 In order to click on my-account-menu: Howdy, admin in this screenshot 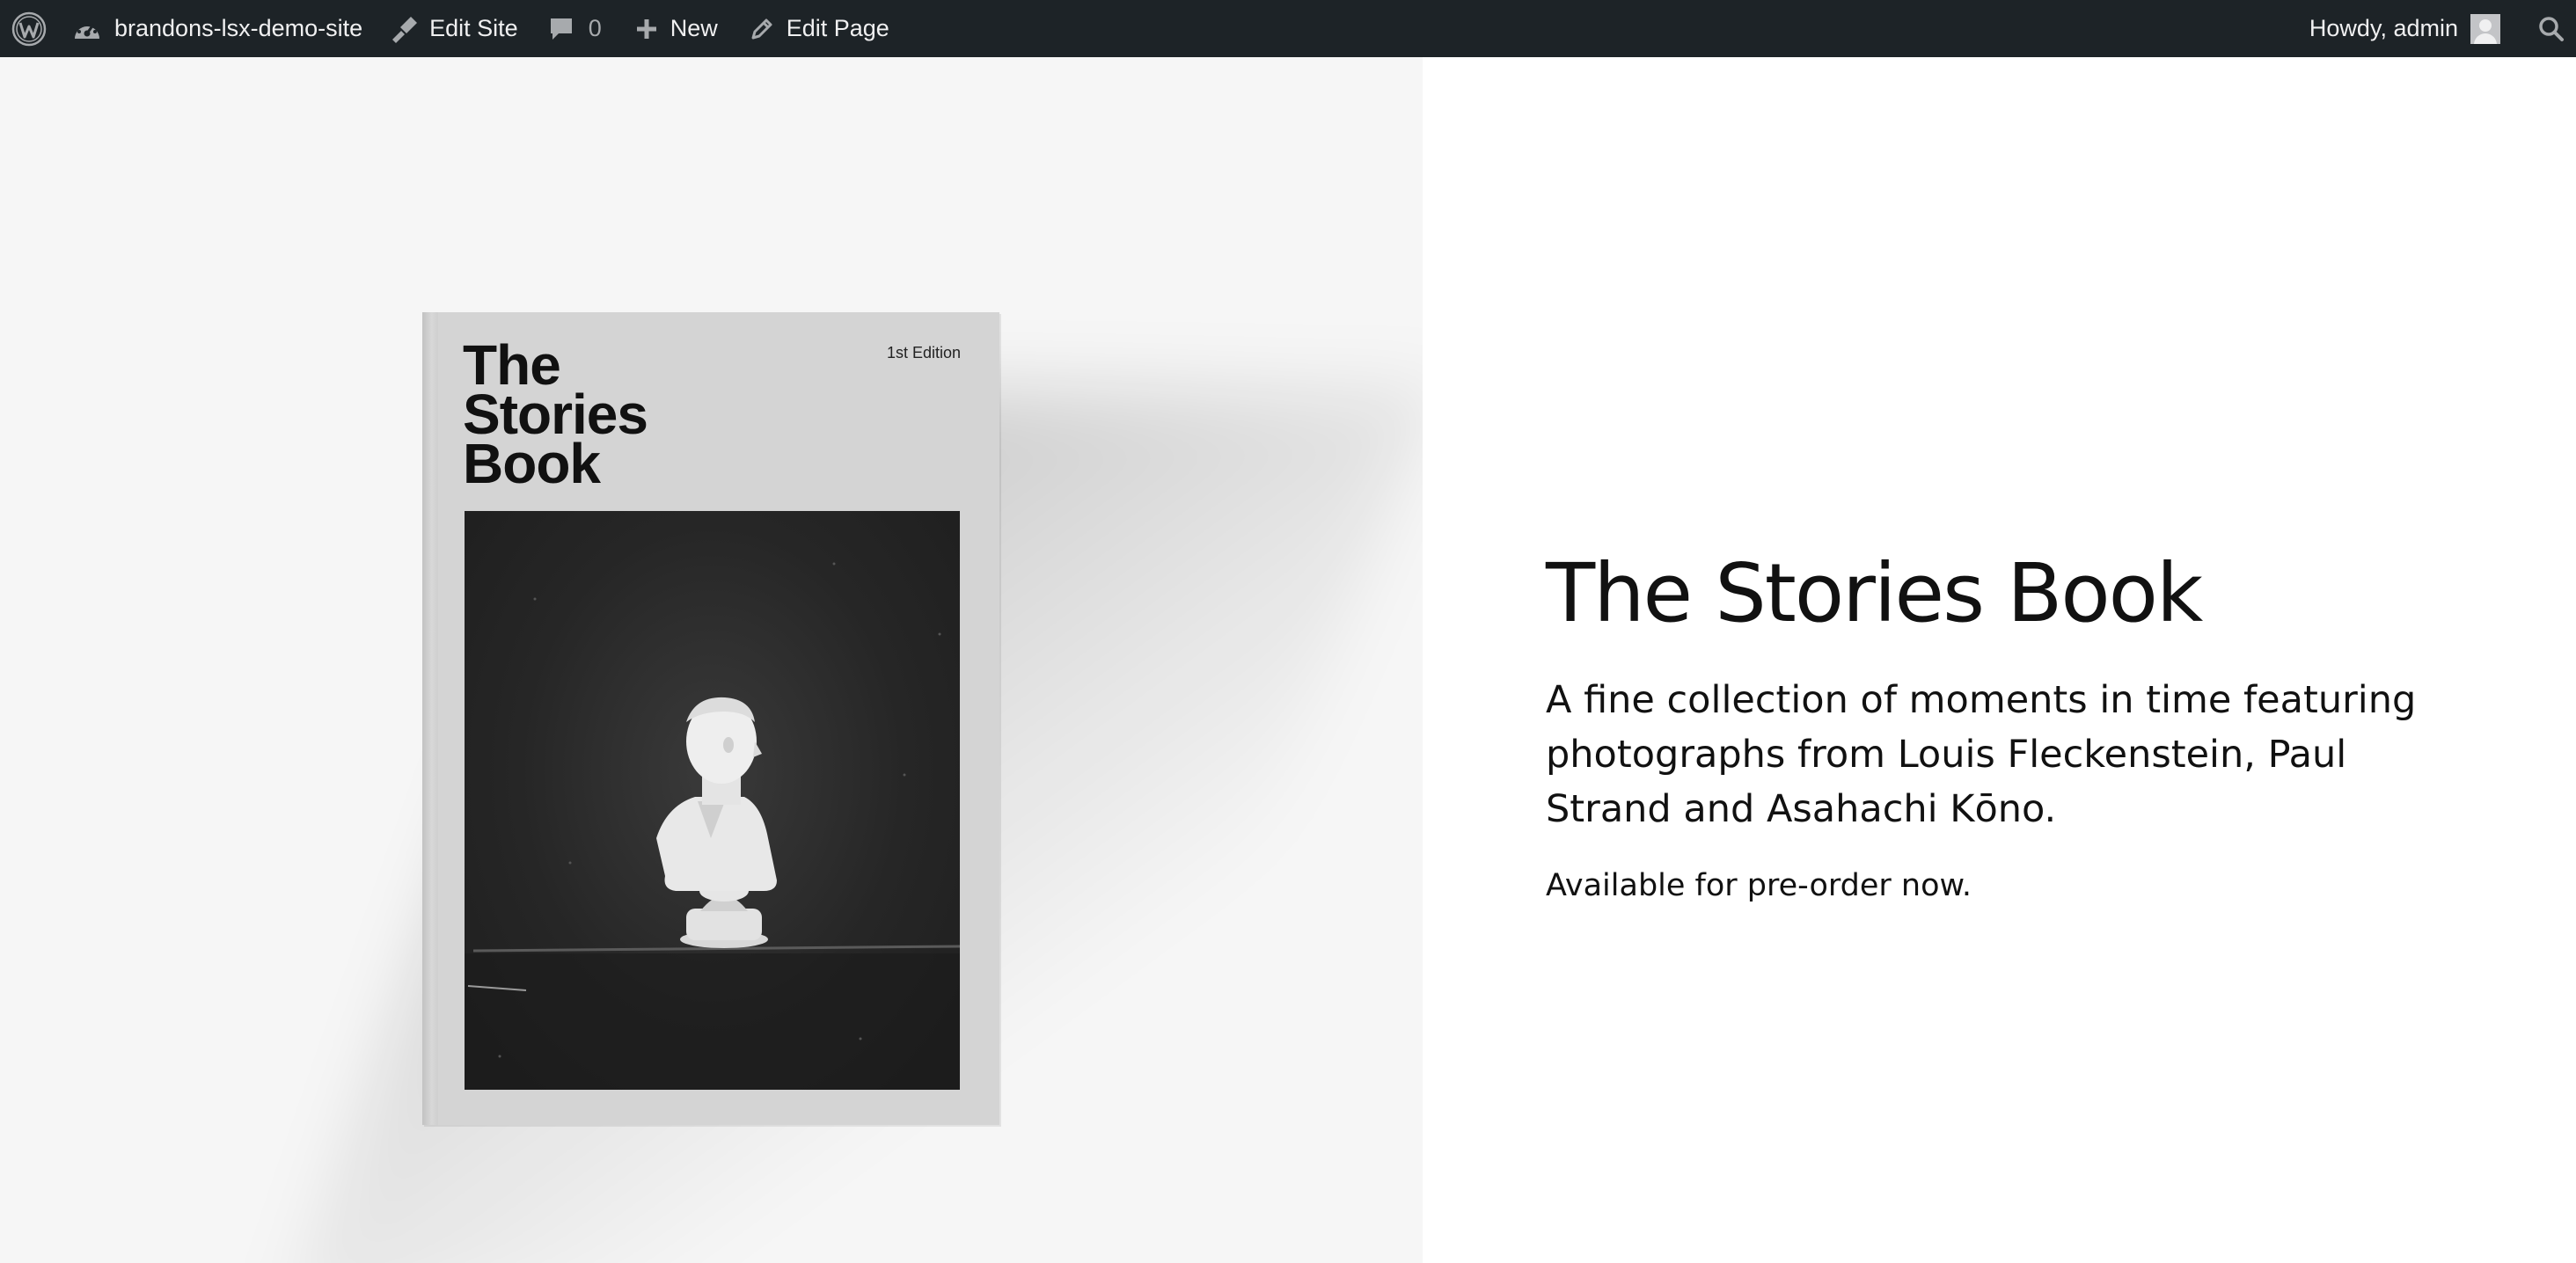, I will do `click(2418, 29)`.